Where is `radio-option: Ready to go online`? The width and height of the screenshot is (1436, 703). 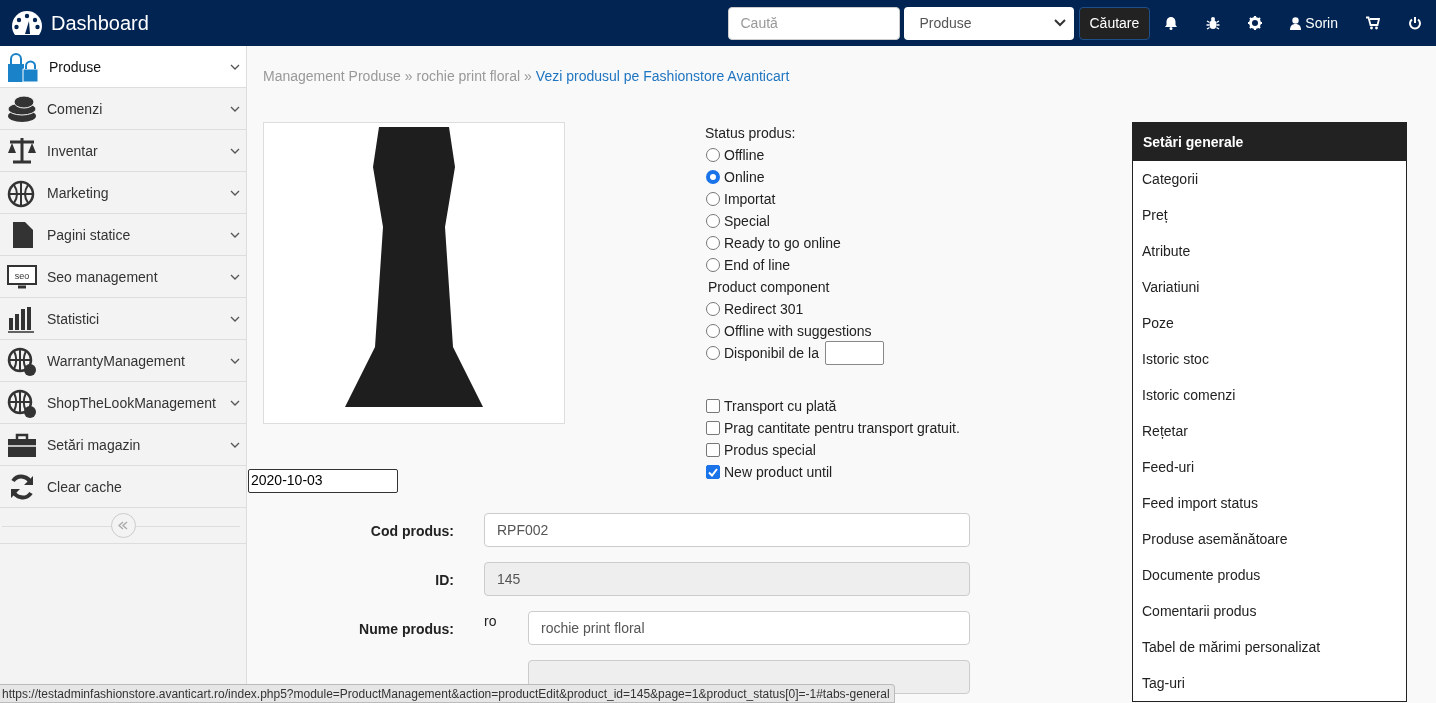 radio-option: Ready to go online is located at coordinates (832, 243).